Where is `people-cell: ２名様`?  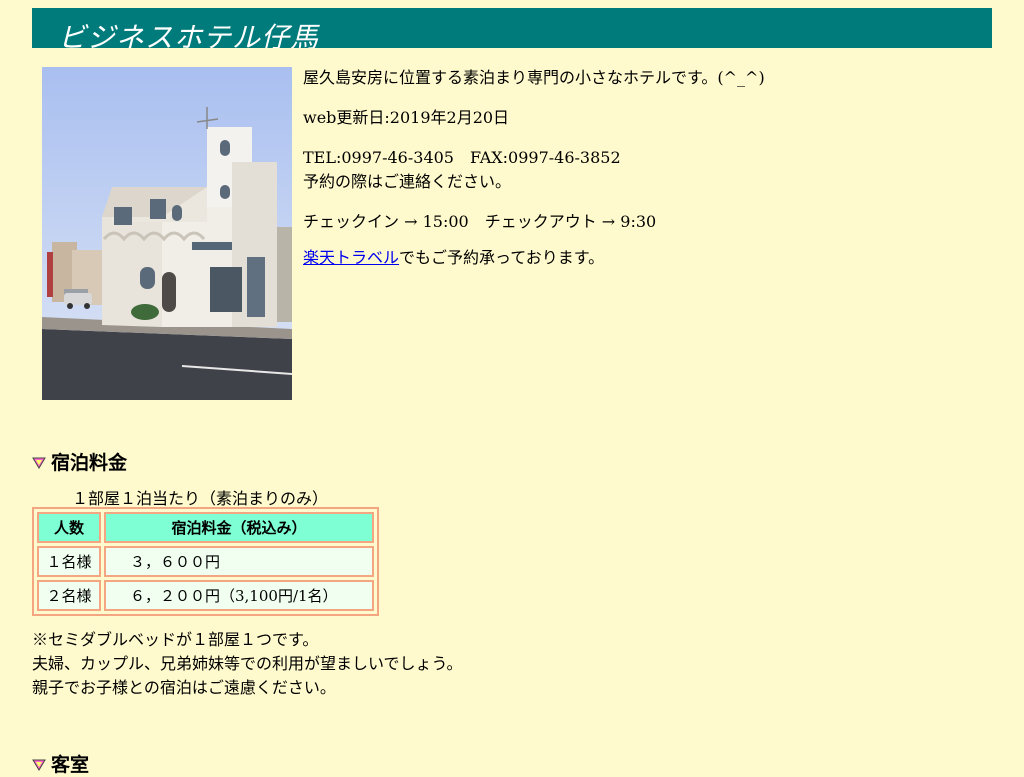 people-cell: ２名様 is located at coordinates (69, 595).